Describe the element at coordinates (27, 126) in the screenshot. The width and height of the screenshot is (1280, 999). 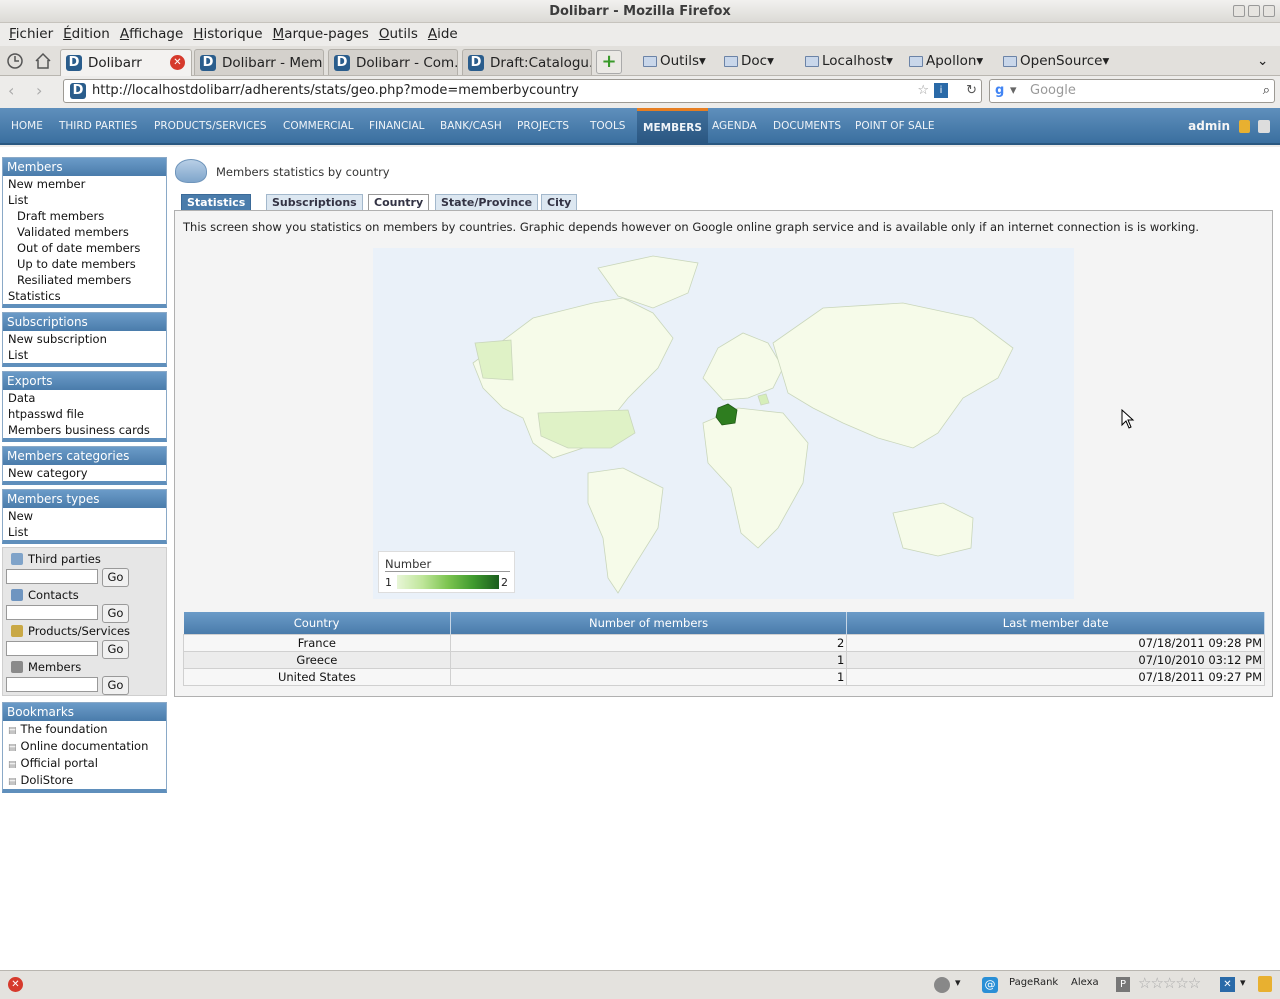
I see `nav-home: HOME` at that location.